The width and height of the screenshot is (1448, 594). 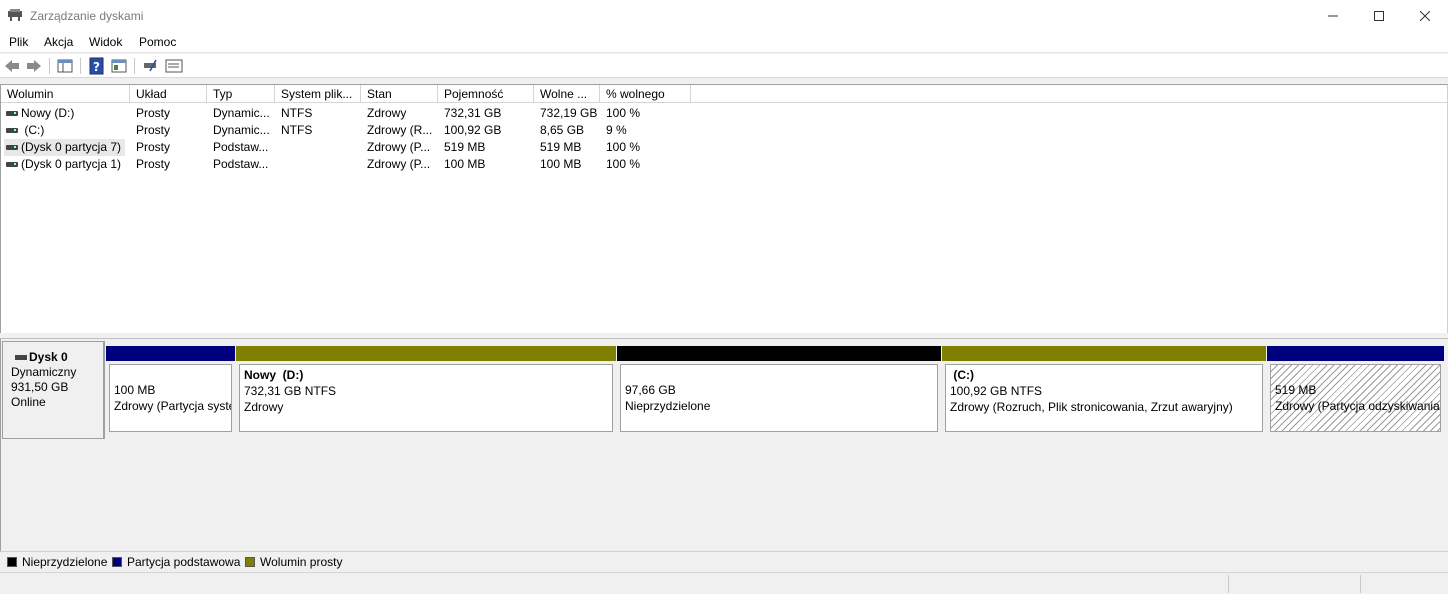 What do you see at coordinates (562, 130) in the screenshot?
I see `volume-free: 8,65 GB` at bounding box center [562, 130].